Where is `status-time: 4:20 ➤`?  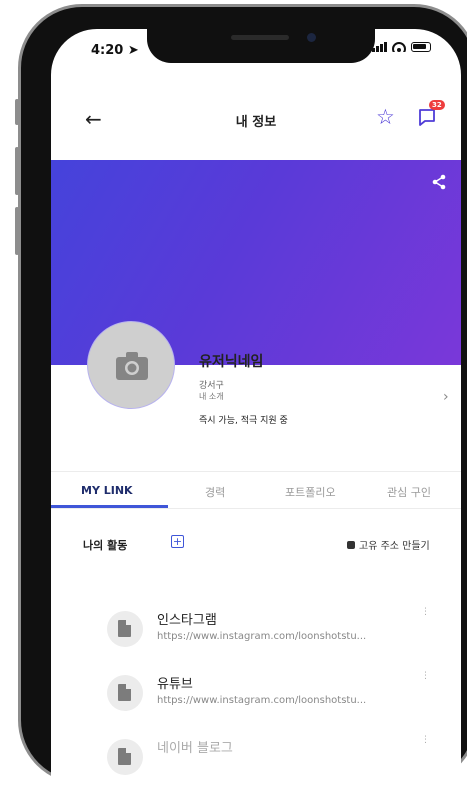
status-time: 4:20 ➤ is located at coordinates (115, 50).